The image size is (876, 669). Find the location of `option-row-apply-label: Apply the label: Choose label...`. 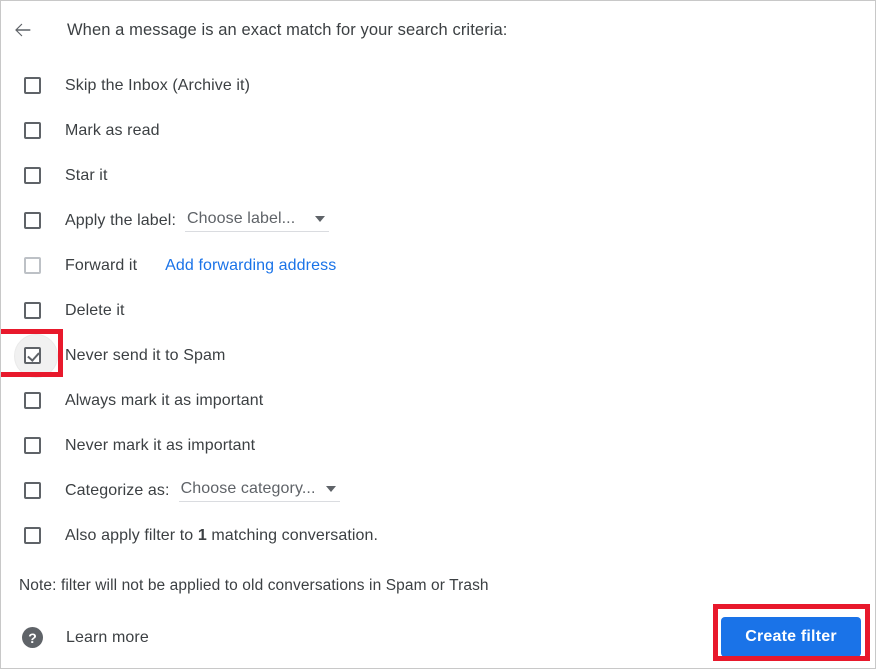

option-row-apply-label: Apply the label: Choose label... is located at coordinates (438, 220).